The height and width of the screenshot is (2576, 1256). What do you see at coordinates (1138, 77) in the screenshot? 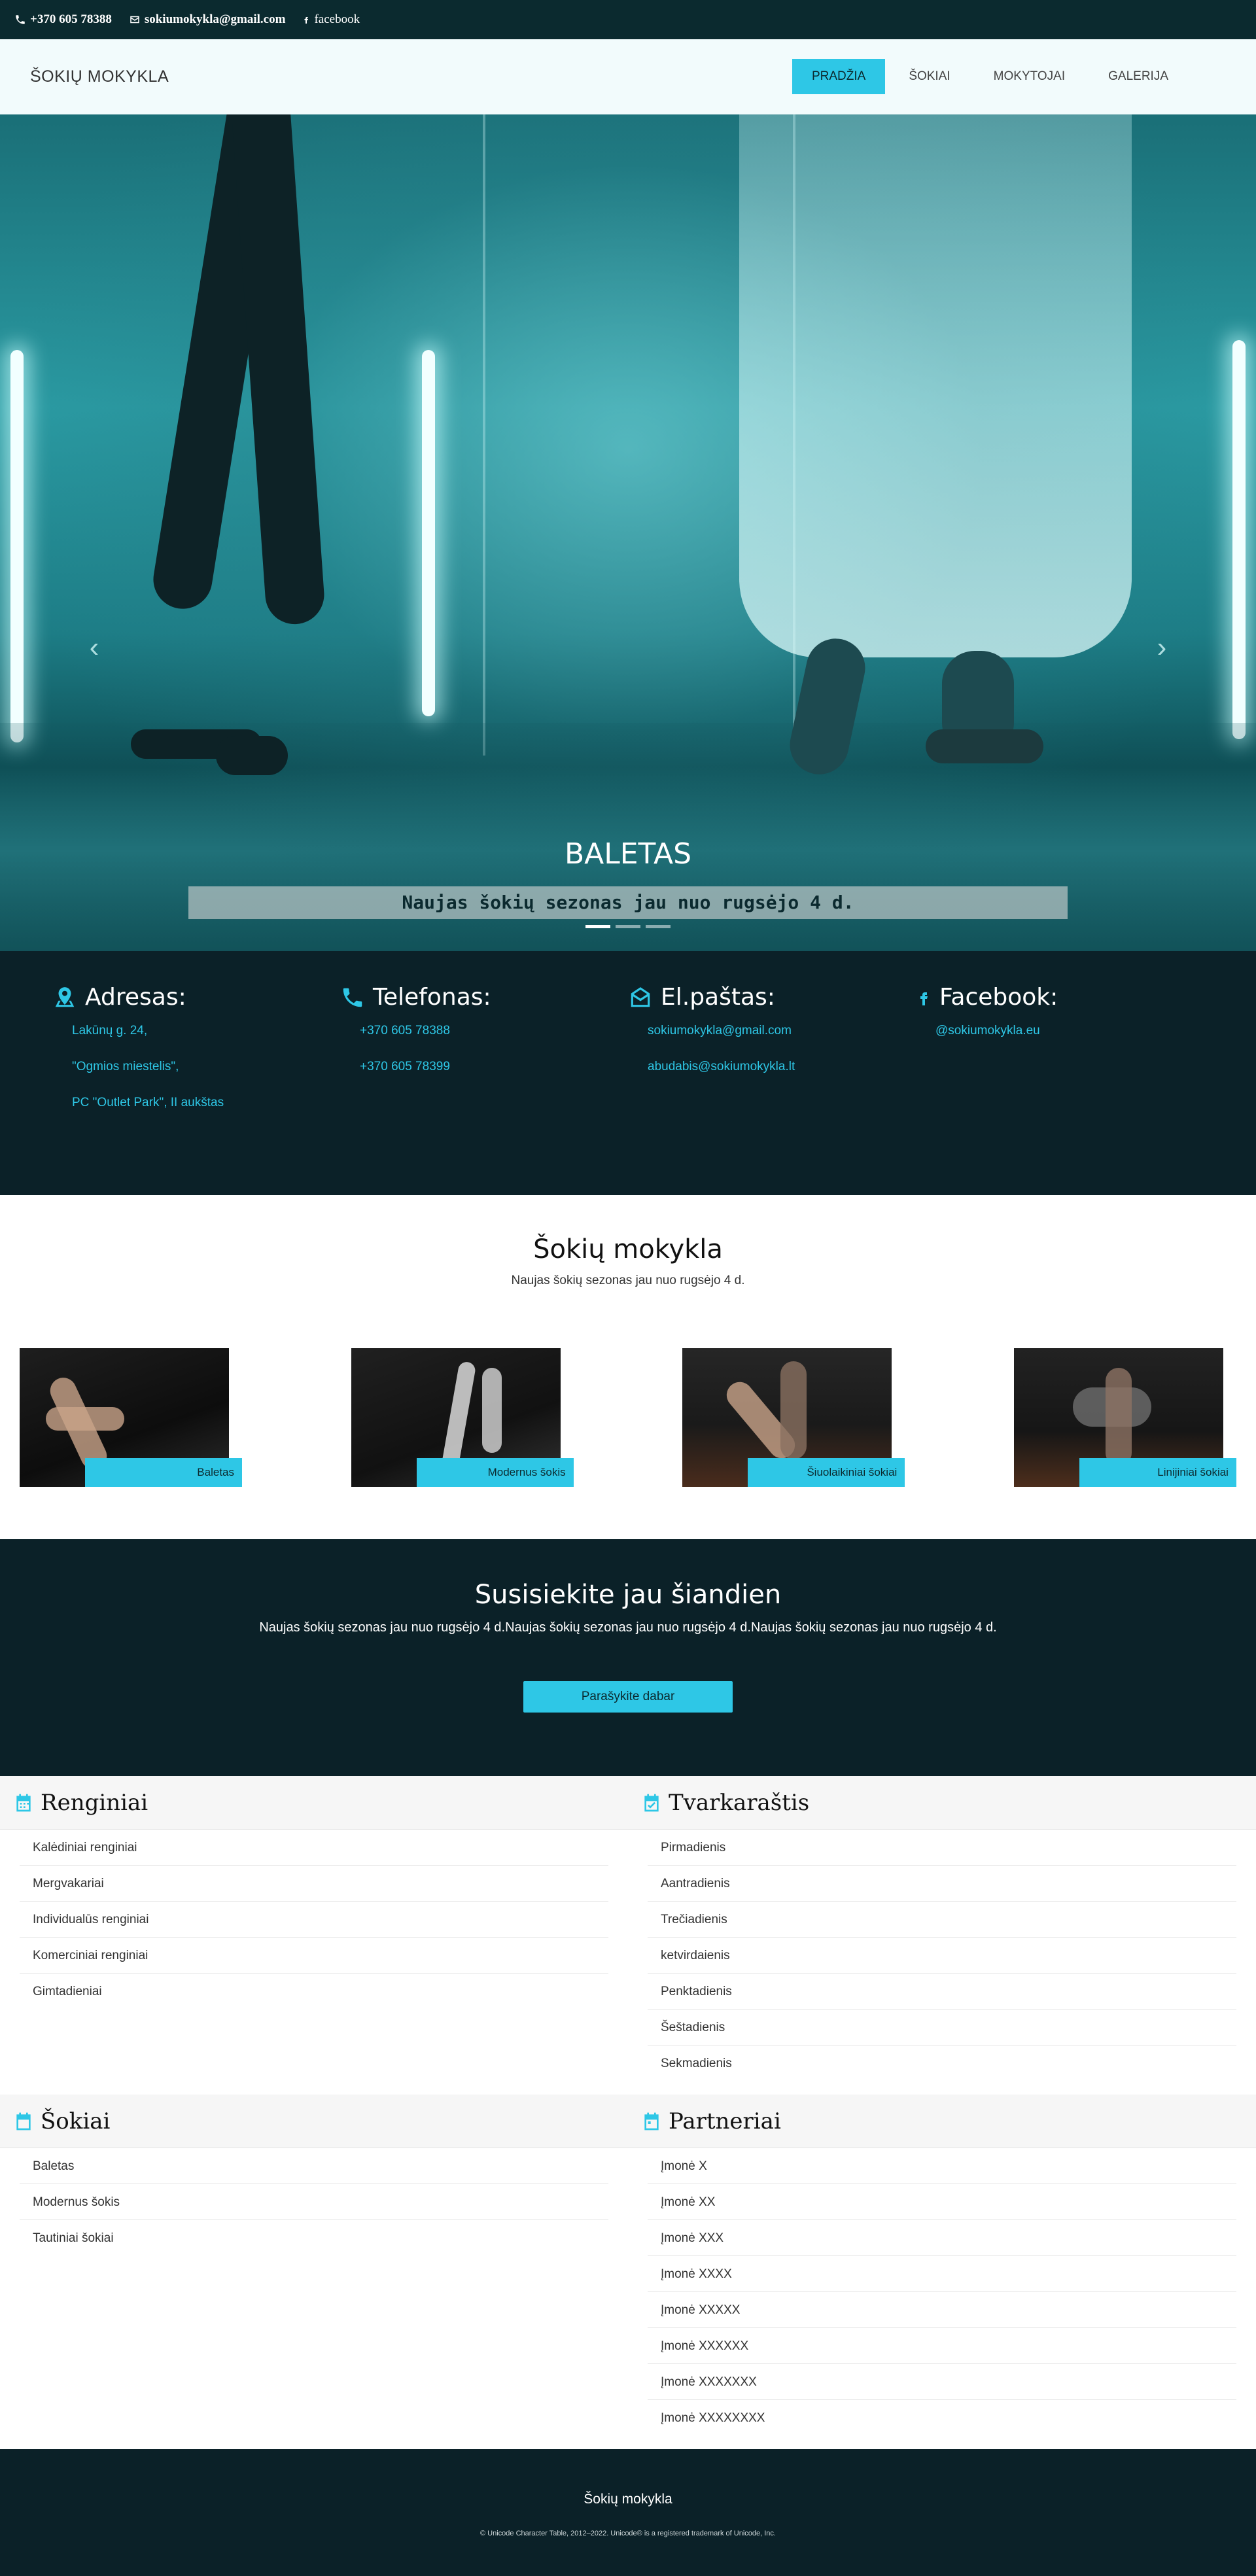
I see `nav-item-galerija: GALERIJA` at bounding box center [1138, 77].